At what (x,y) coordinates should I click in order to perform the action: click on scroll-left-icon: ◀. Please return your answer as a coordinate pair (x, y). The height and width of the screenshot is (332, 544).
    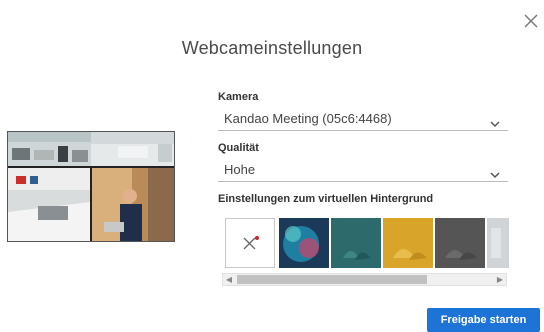
    Looking at the image, I should click on (229, 279).